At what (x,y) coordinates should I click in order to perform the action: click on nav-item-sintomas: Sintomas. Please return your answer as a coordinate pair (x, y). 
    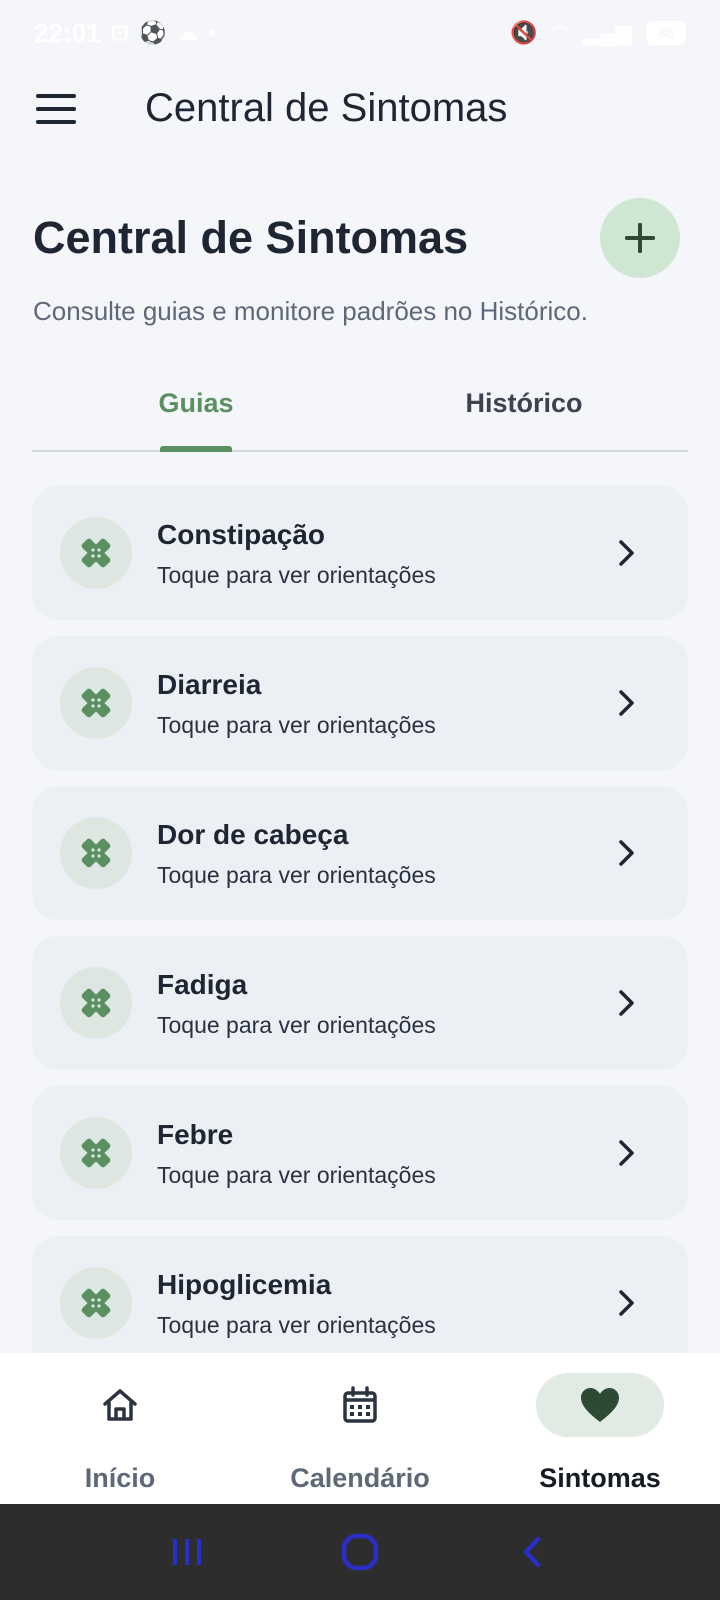
    Looking at the image, I should click on (600, 1428).